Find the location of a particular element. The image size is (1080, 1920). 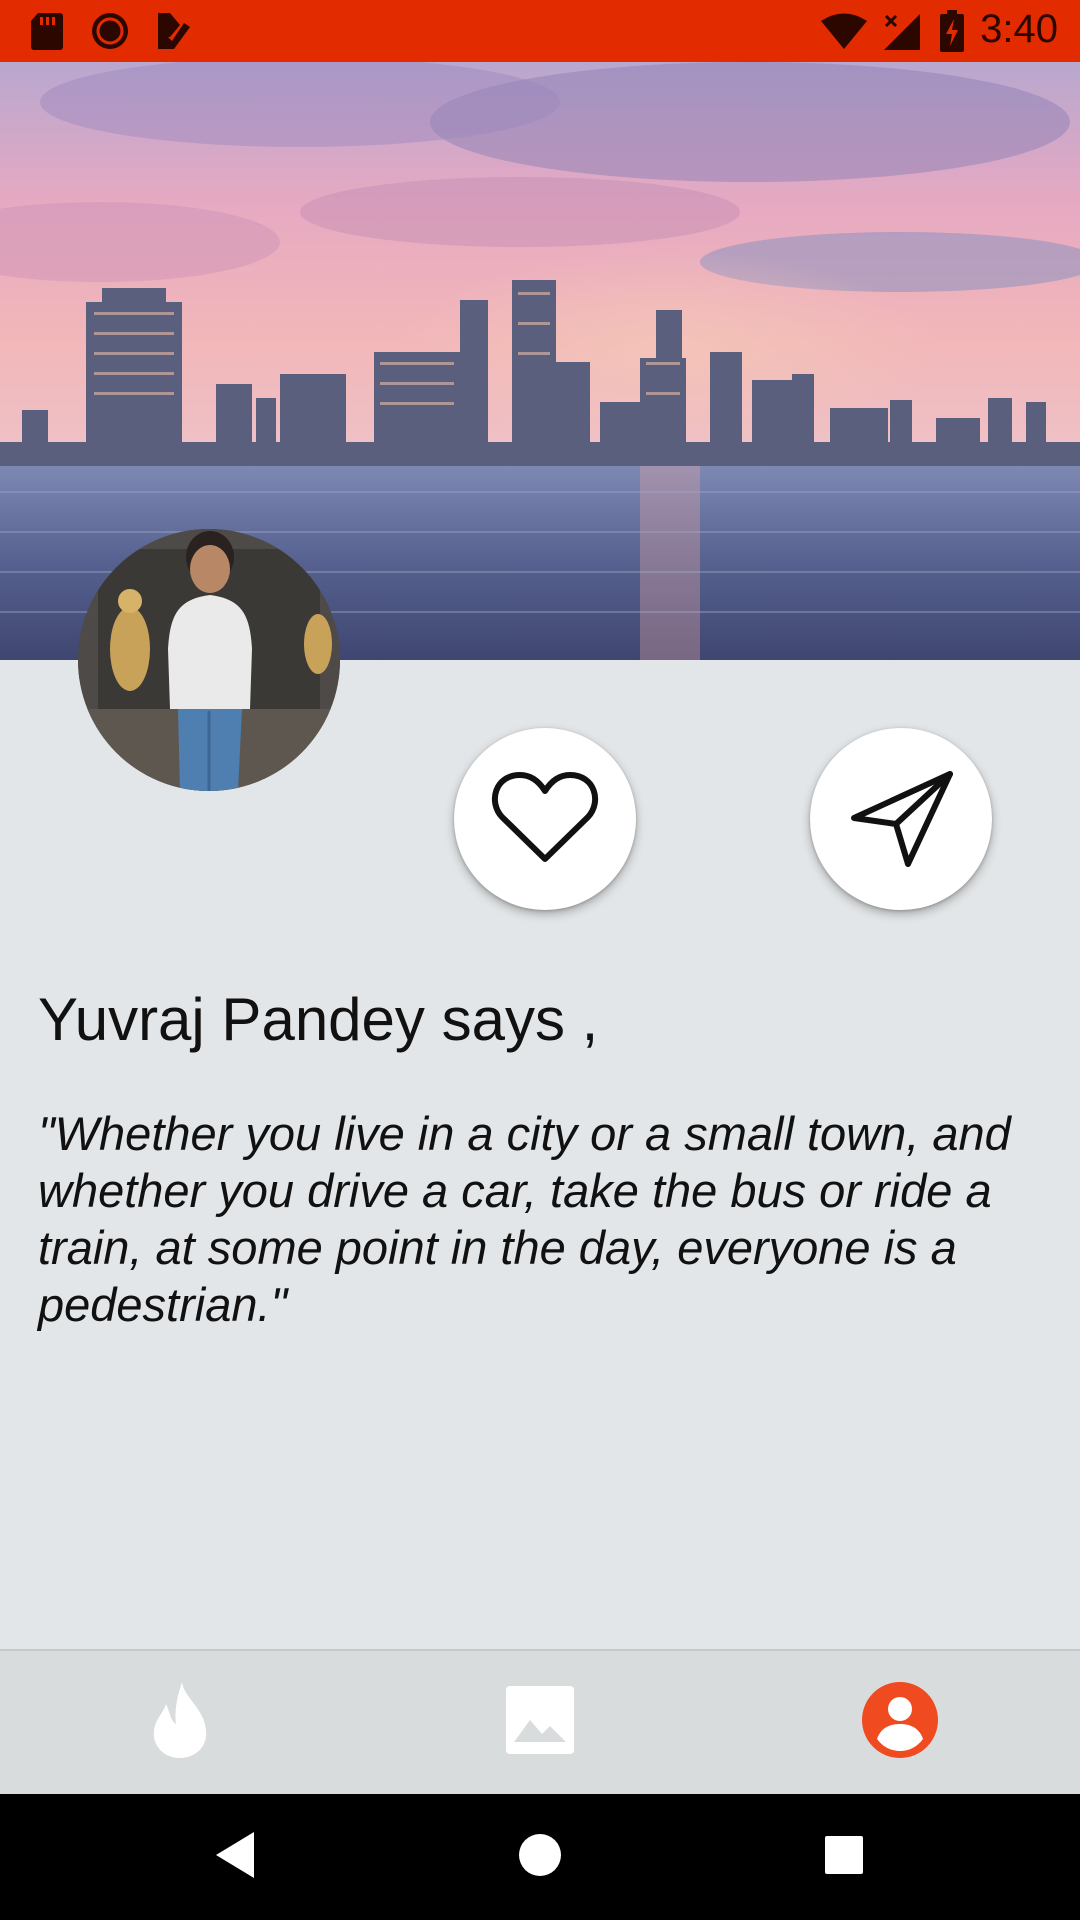

flame-icon is located at coordinates (180, 1722).